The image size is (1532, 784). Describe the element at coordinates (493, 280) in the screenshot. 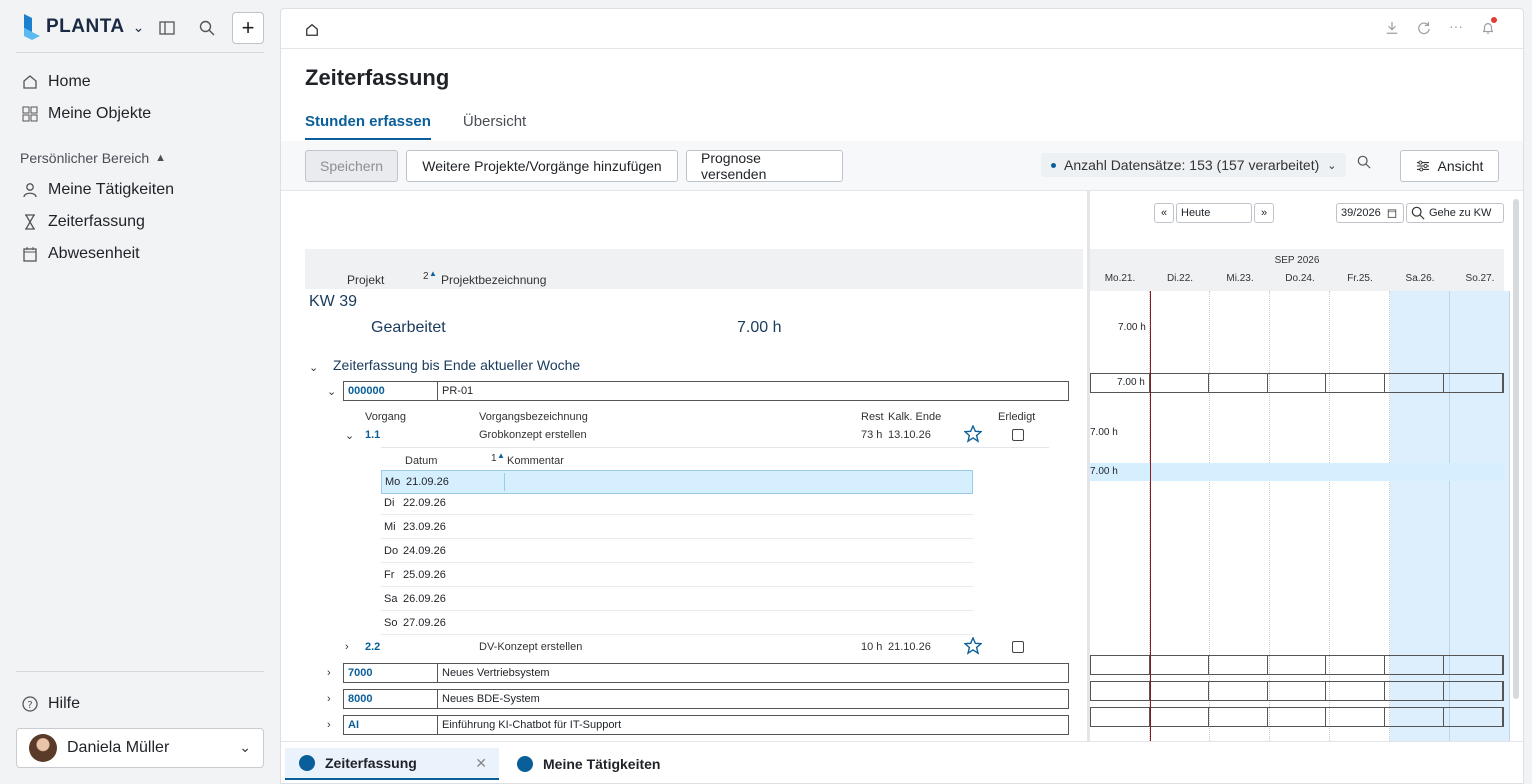

I see `col-projektbezeichnung: Projektbezeichnung` at that location.